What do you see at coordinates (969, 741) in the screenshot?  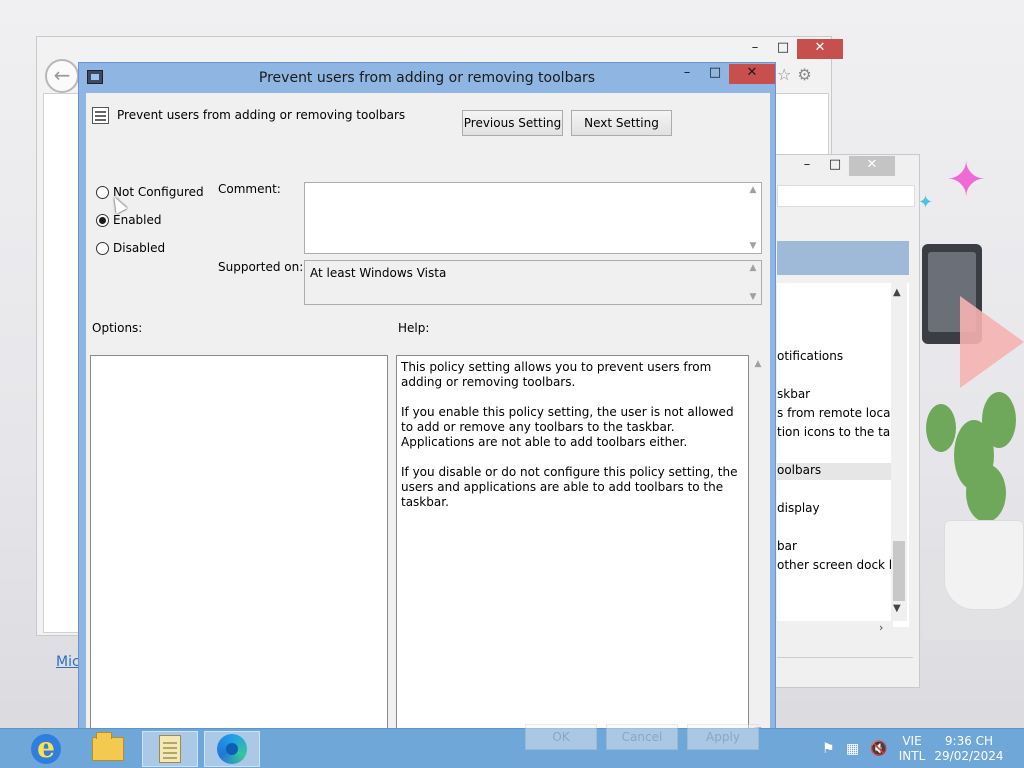 I see `clock-time: 9:36 CH` at bounding box center [969, 741].